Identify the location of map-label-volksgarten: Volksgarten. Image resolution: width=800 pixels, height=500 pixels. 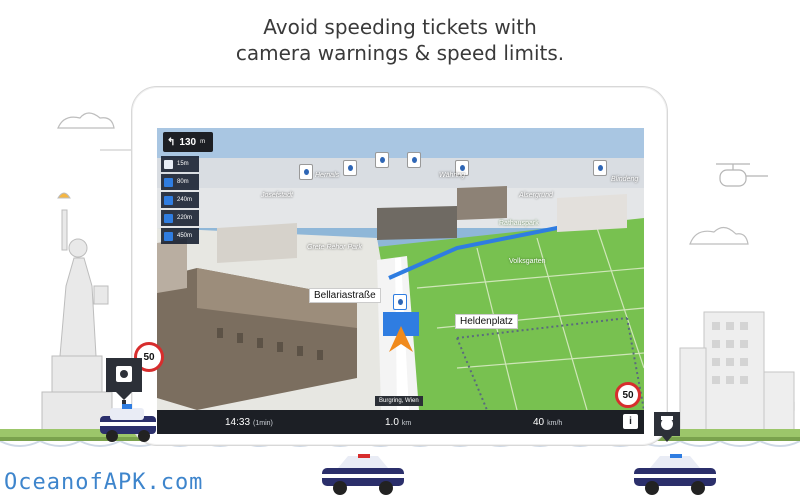
(527, 261).